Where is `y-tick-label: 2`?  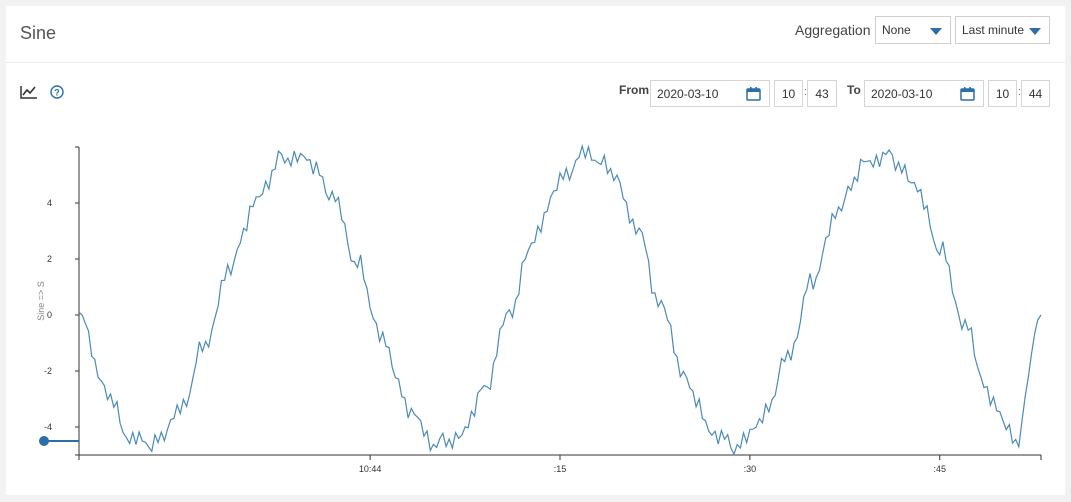 y-tick-label: 2 is located at coordinates (49, 259).